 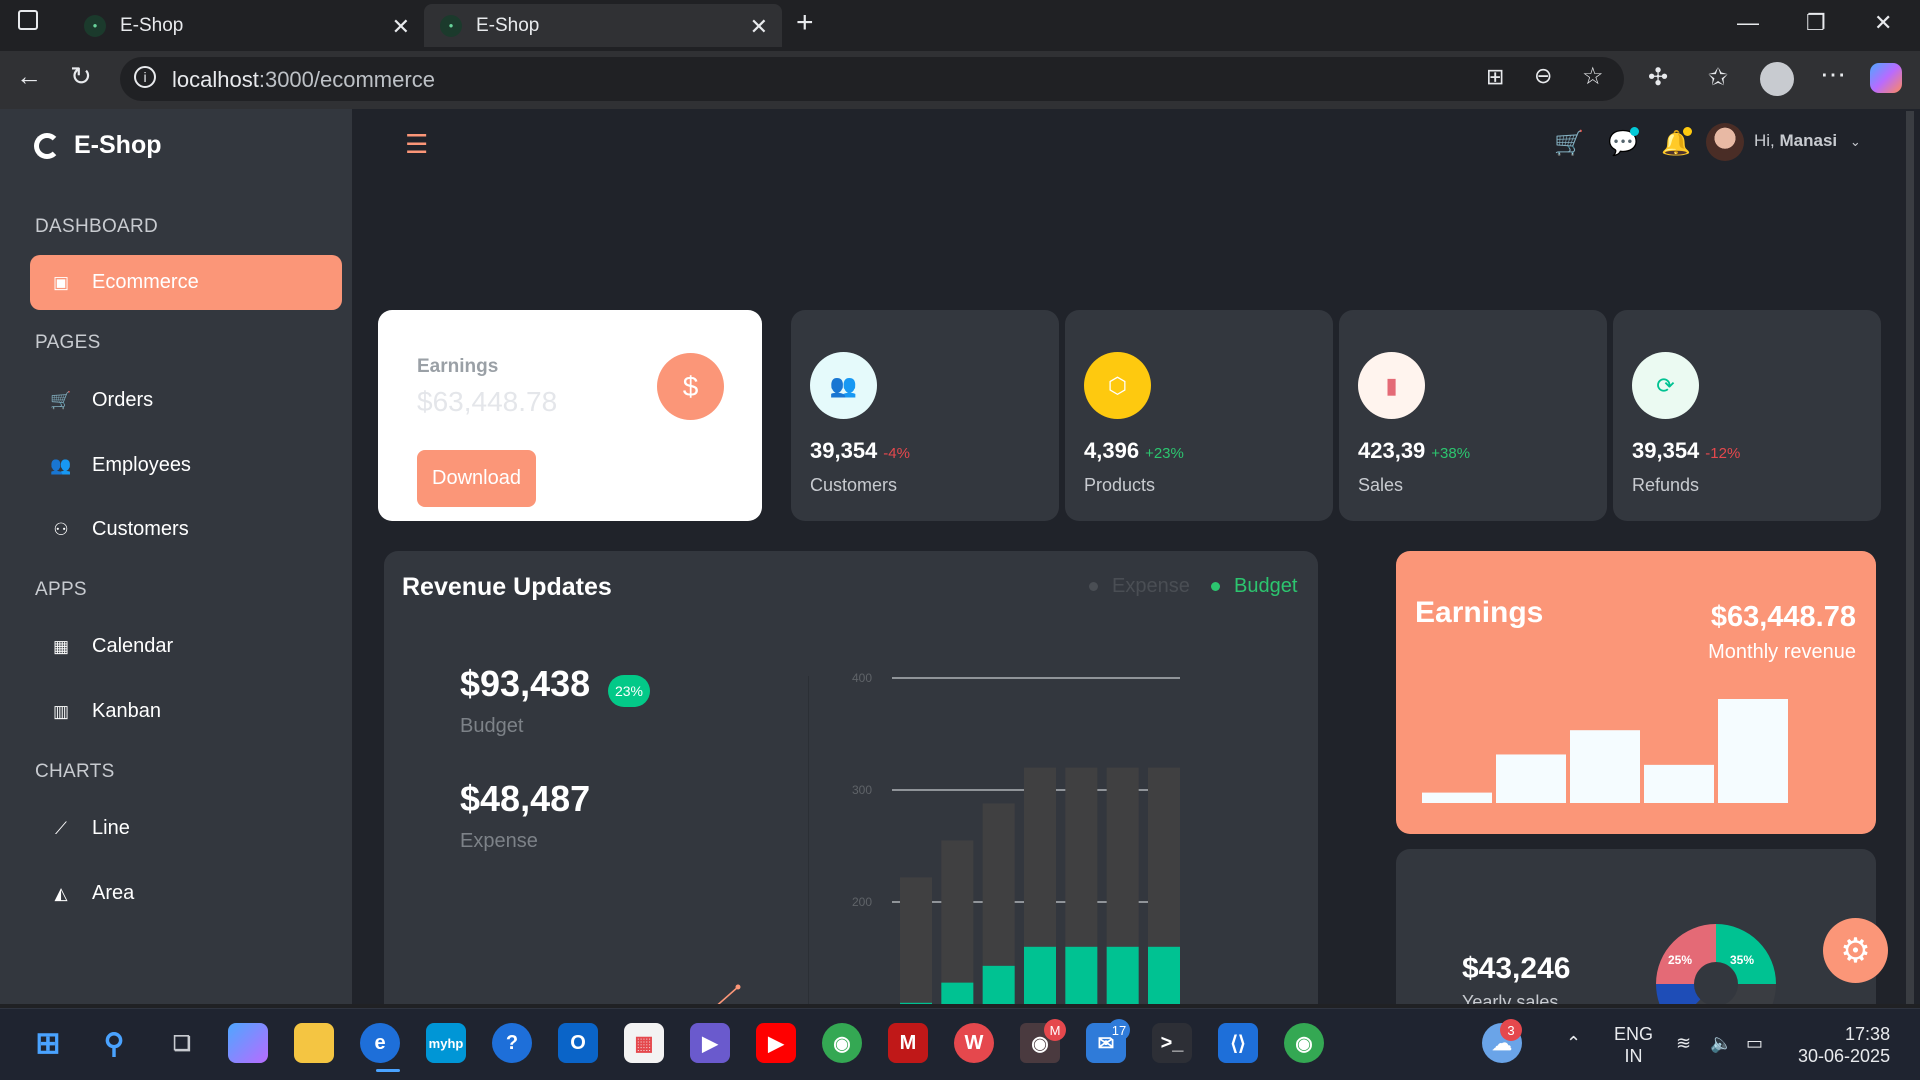 What do you see at coordinates (61, 893) in the screenshot?
I see `area-chart-icon: ◭` at bounding box center [61, 893].